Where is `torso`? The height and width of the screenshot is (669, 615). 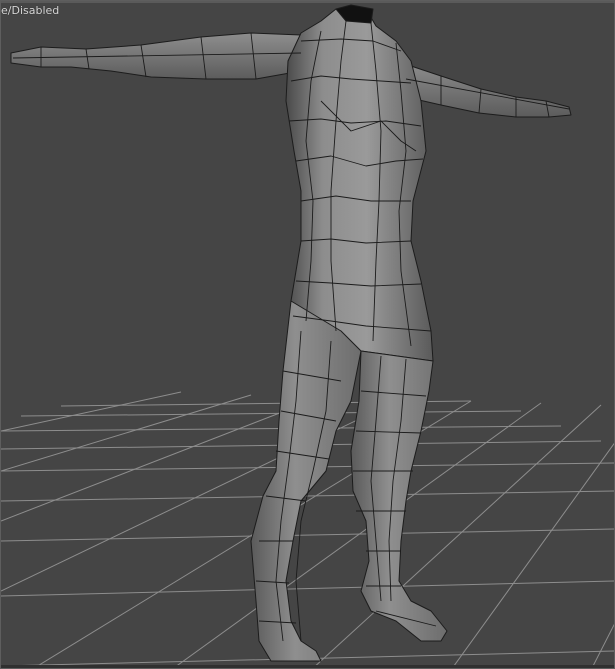 torso is located at coordinates (359, 185).